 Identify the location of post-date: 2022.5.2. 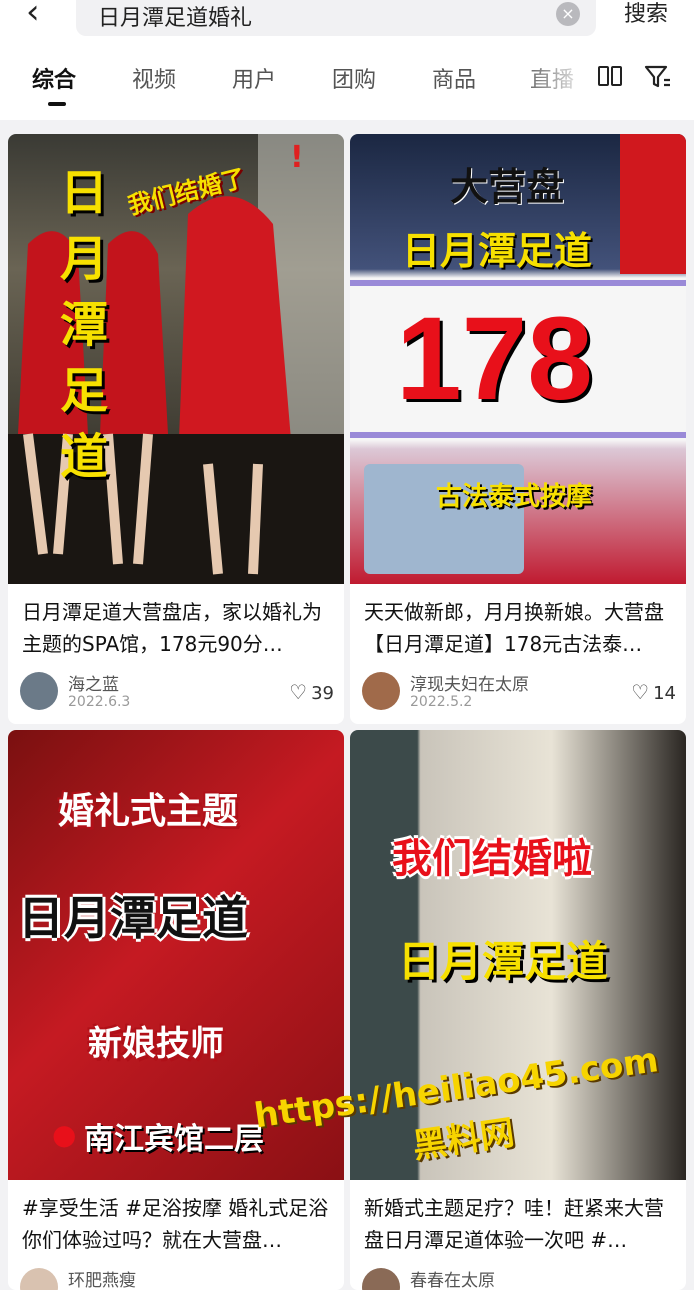
(441, 702).